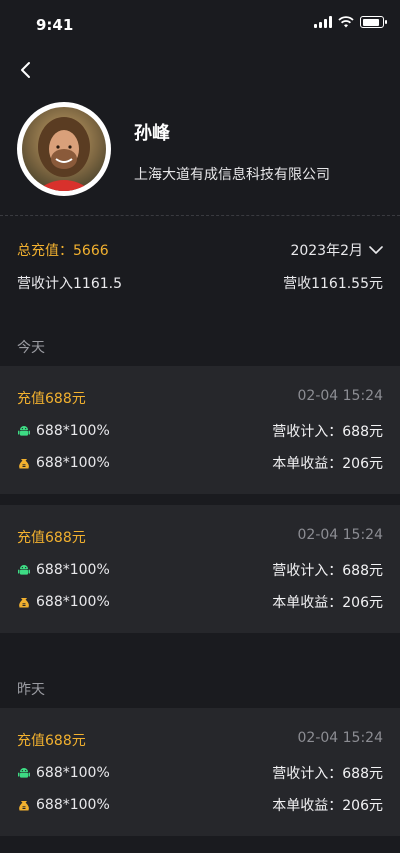  What do you see at coordinates (55, 25) in the screenshot?
I see `status-time: 9:41` at bounding box center [55, 25].